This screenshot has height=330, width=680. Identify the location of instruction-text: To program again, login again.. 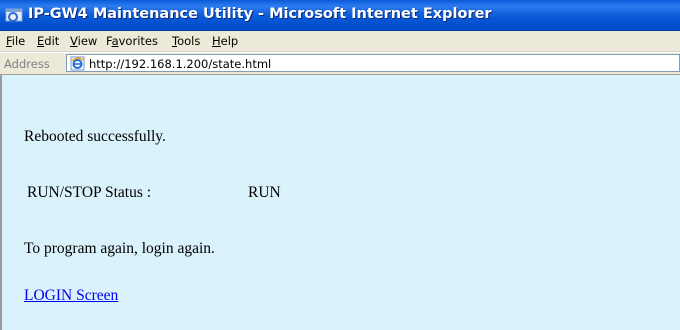
(119, 248).